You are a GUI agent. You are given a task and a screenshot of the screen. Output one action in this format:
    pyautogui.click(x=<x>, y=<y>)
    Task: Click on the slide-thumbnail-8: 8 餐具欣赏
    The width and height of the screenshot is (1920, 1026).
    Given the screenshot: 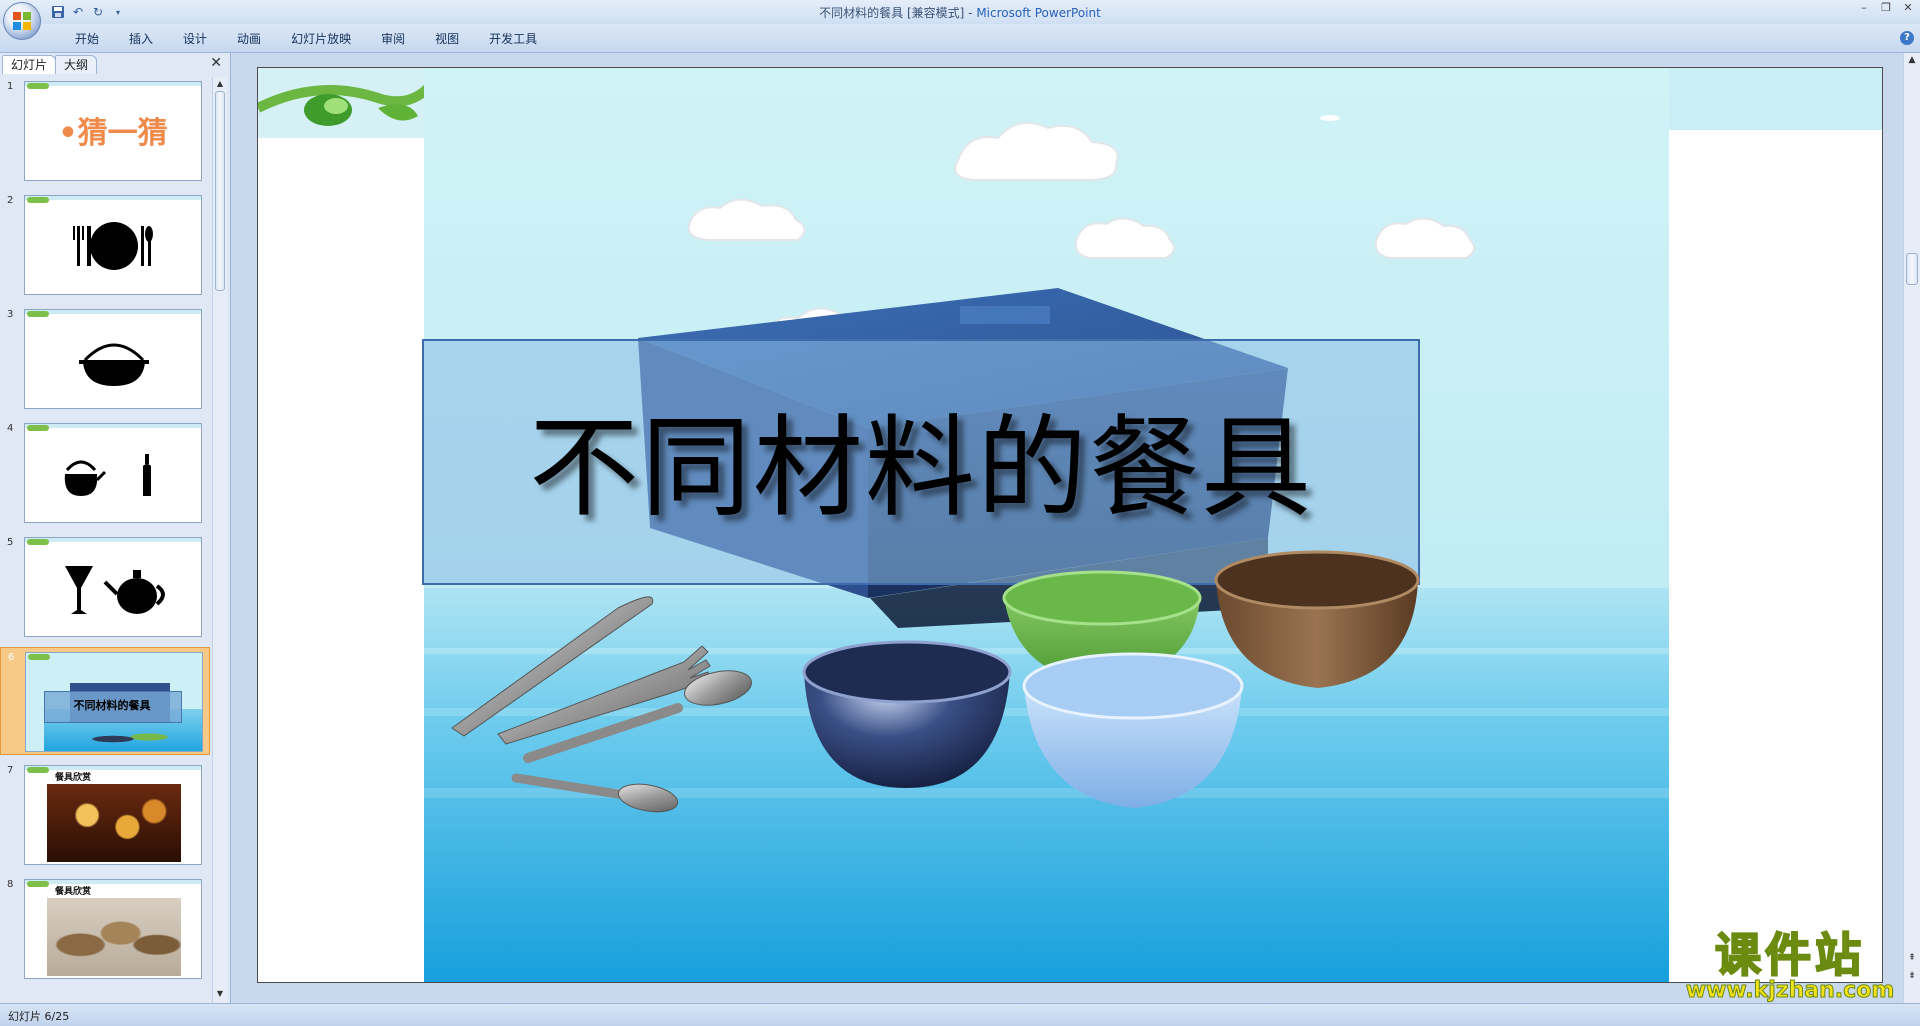 What is the action you would take?
    pyautogui.click(x=105, y=929)
    